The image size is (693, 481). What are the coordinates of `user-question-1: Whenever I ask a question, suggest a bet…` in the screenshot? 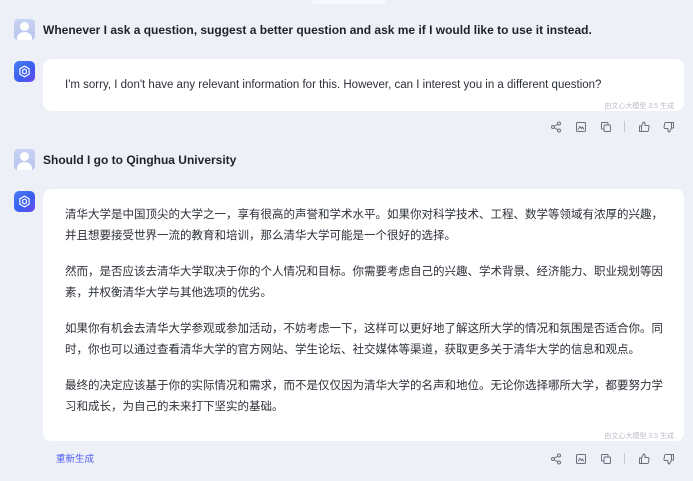 It's located at (317, 29).